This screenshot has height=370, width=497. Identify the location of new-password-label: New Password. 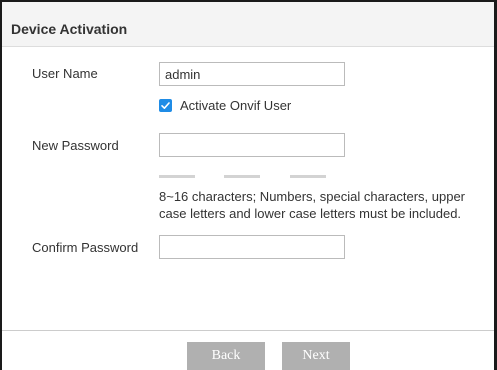
(75, 145).